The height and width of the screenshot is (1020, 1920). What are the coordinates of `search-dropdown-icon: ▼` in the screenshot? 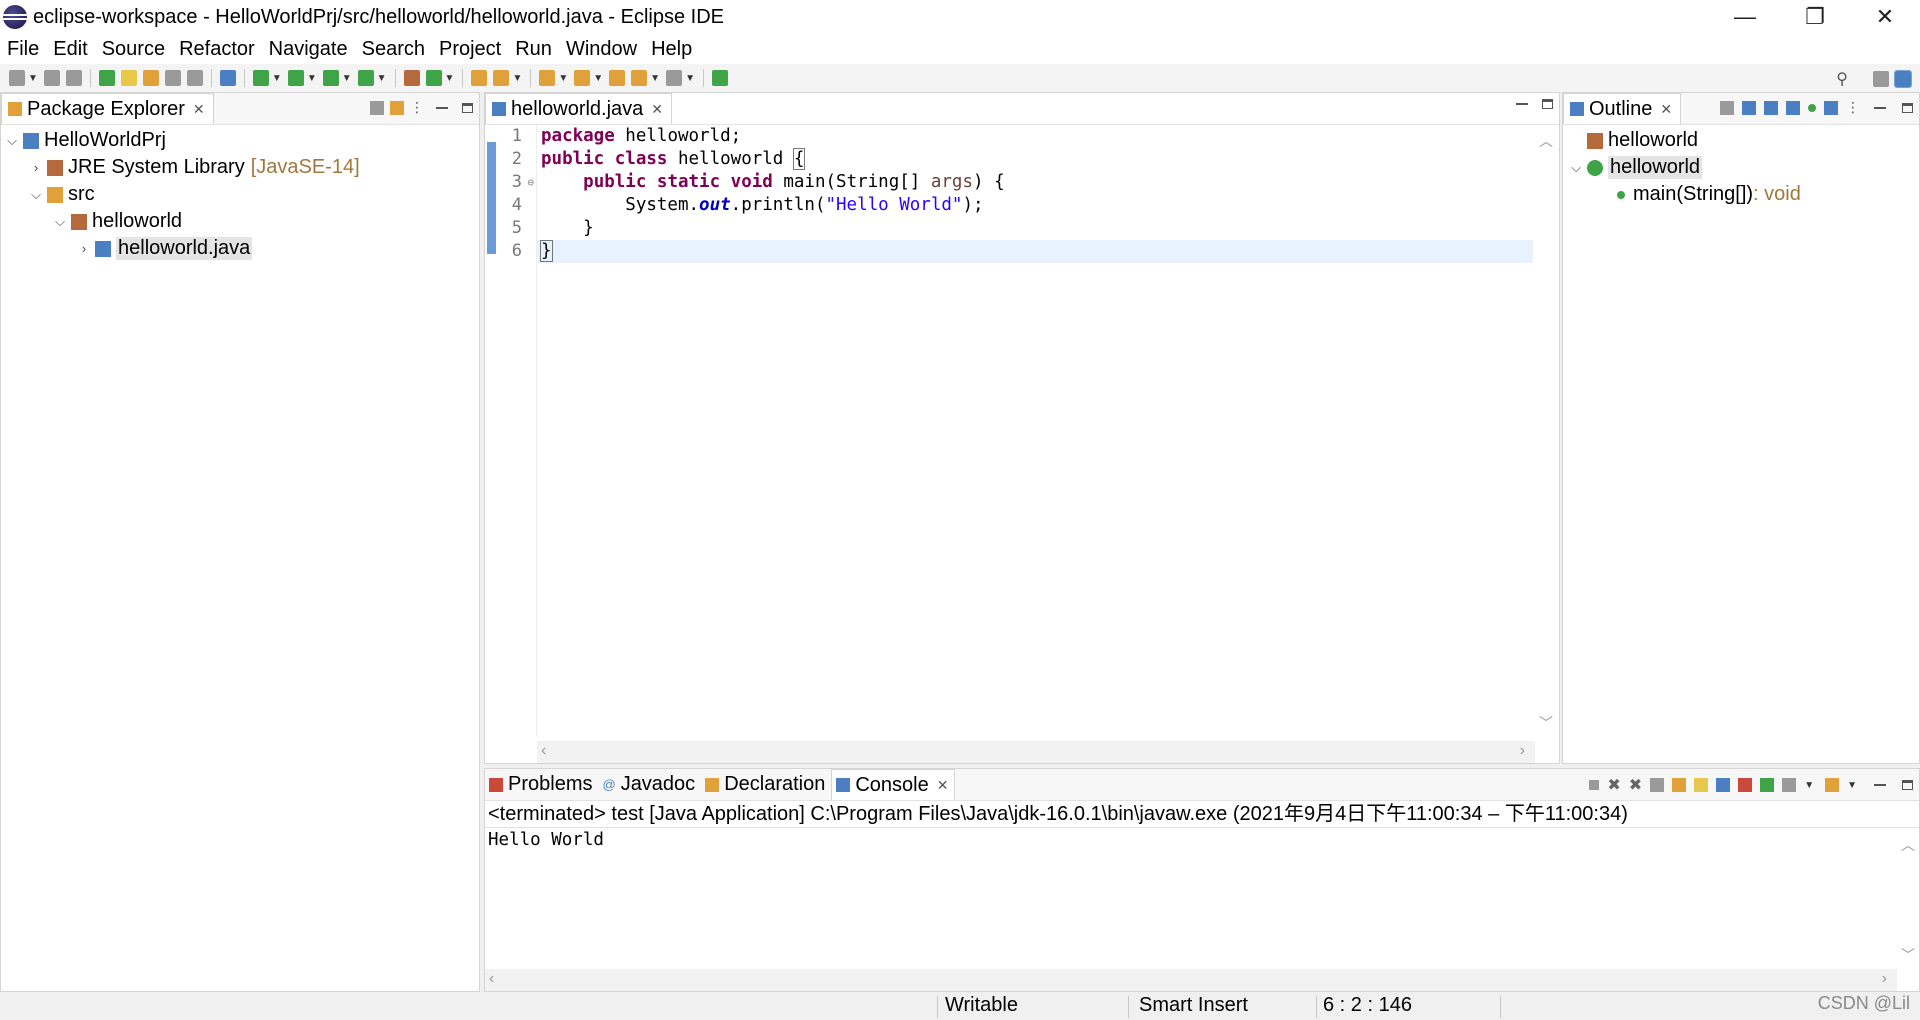 It's located at (517, 78).